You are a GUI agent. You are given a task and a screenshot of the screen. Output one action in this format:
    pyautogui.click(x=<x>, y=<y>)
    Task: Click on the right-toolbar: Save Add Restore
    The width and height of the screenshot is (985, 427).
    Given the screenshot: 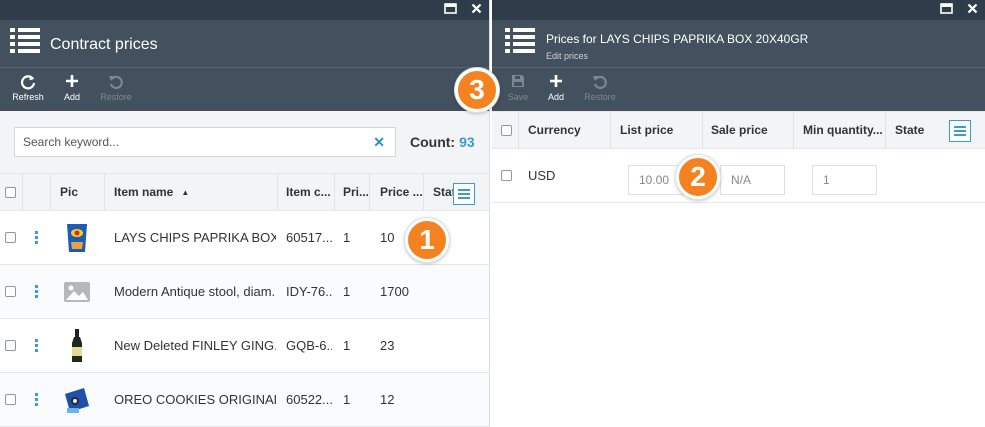 What is the action you would take?
    pyautogui.click(x=738, y=89)
    